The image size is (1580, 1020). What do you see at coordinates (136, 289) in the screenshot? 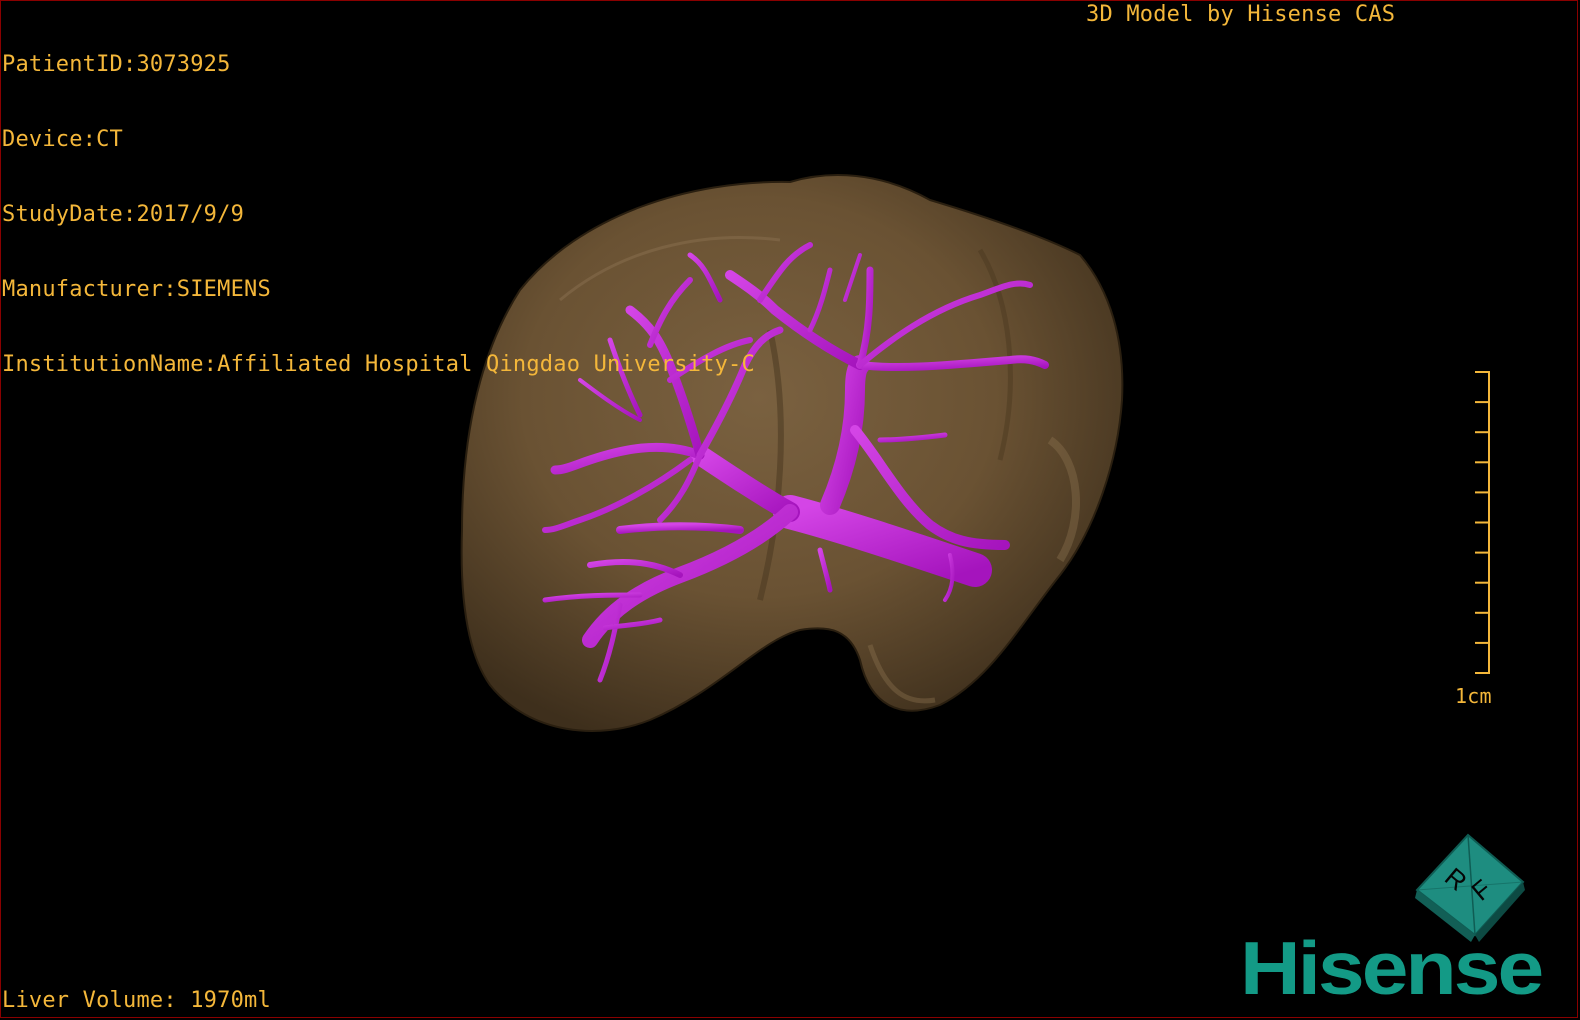
I see `manufacturer-text: Manufacturer:SIEMENS` at bounding box center [136, 289].